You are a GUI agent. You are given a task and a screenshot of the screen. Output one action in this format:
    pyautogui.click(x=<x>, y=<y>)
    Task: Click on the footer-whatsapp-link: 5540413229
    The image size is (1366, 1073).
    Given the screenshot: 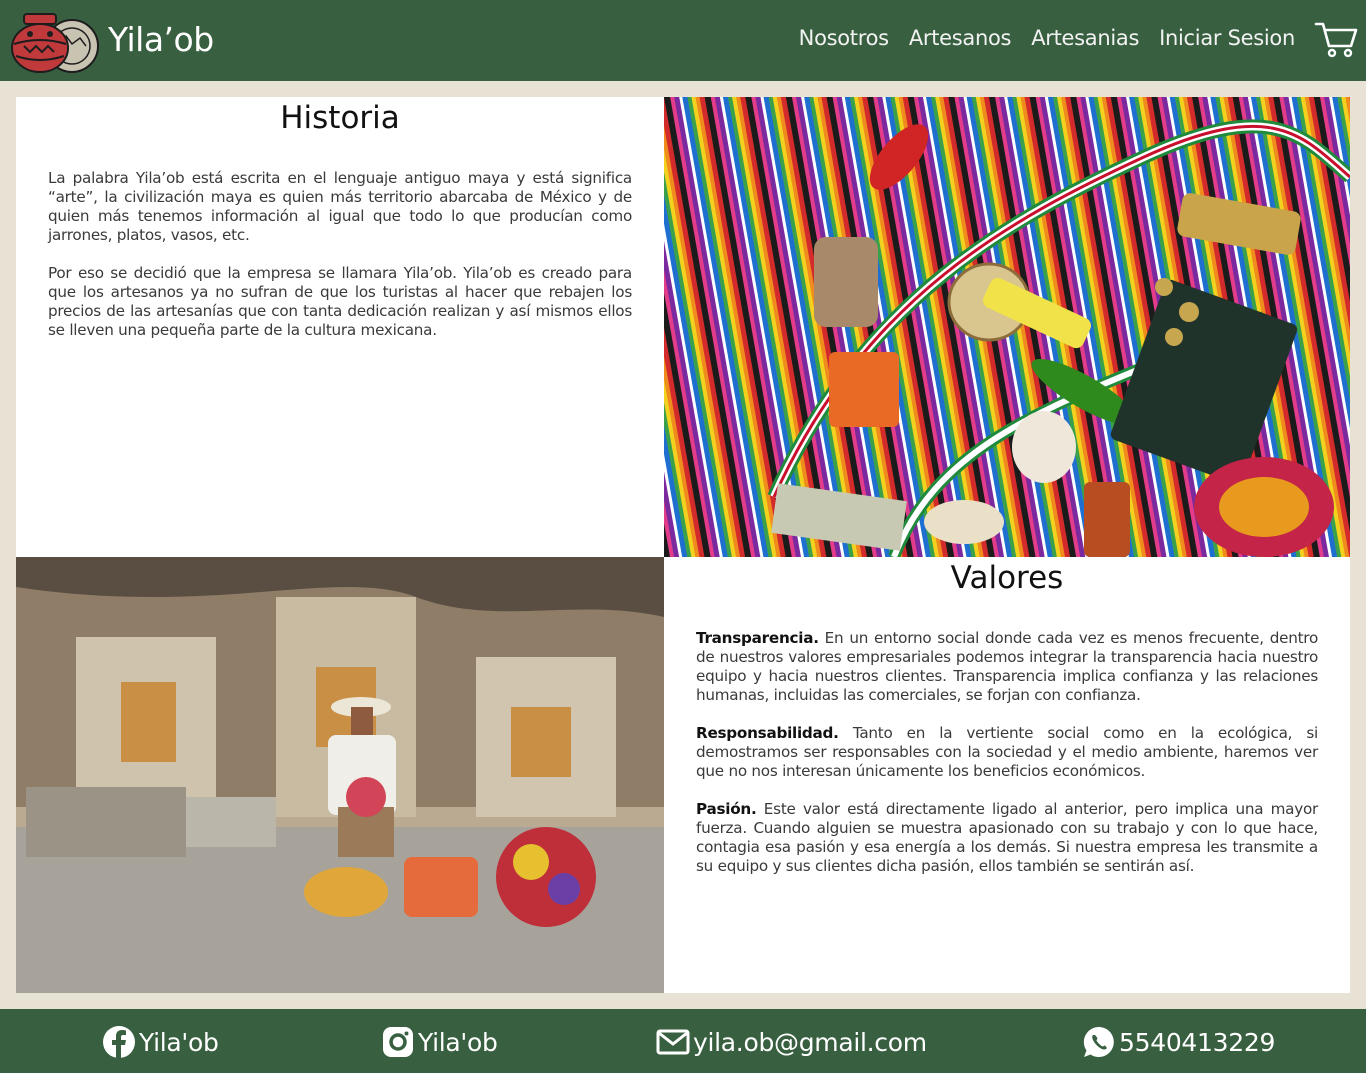 What is the action you would take?
    pyautogui.click(x=1178, y=1042)
    